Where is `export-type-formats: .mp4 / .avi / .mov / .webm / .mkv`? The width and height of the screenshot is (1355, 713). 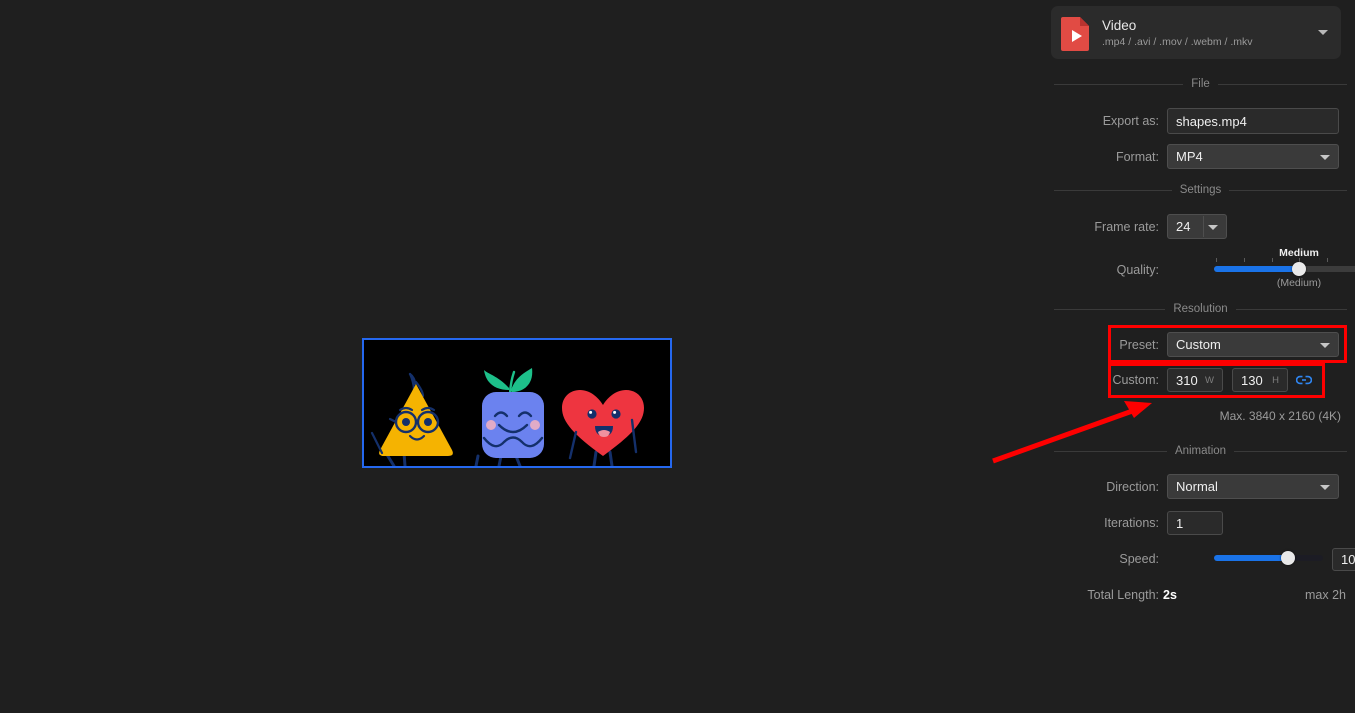
export-type-formats: .mp4 / .avi / .mov / .webm / .mkv is located at coordinates (1177, 41).